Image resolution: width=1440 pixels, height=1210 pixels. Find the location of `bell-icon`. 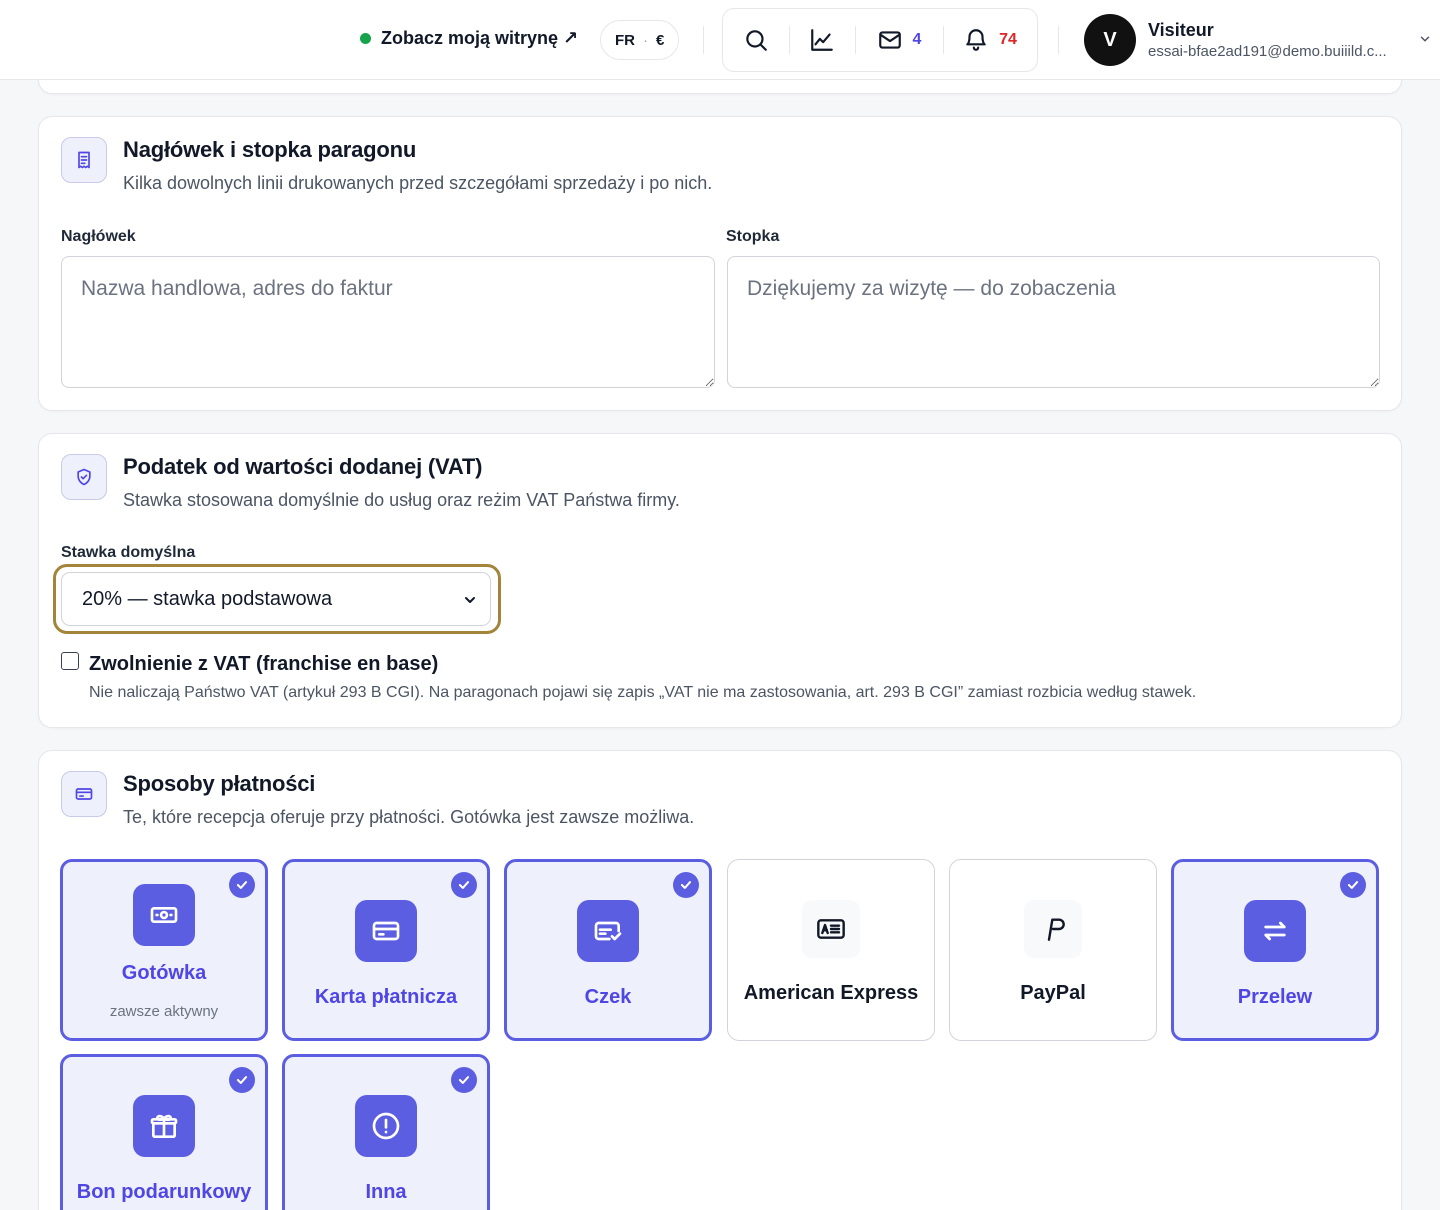

bell-icon is located at coordinates (976, 40).